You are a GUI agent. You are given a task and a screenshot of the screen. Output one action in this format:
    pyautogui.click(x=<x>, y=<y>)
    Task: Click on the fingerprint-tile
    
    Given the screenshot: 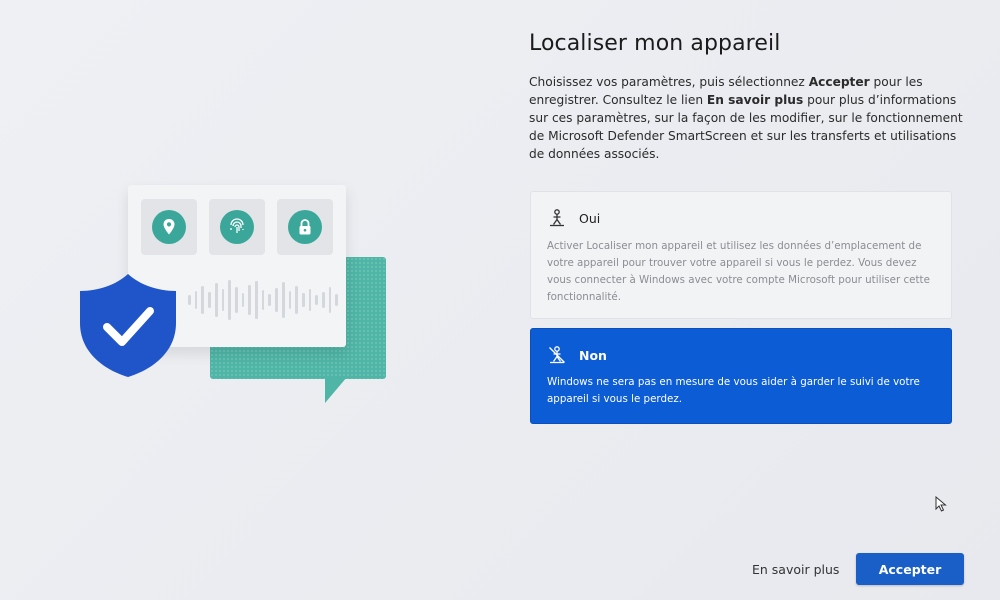 What is the action you would take?
    pyautogui.click(x=237, y=227)
    